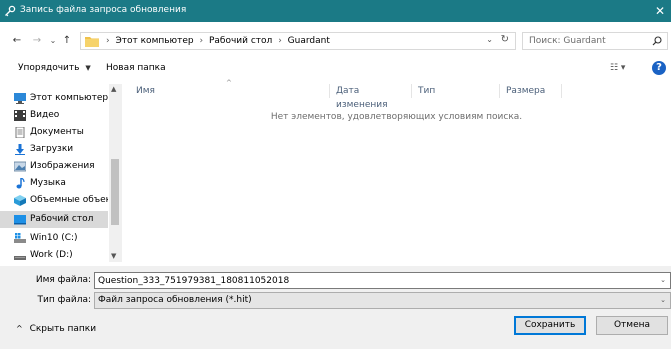 The width and height of the screenshot is (671, 349). What do you see at coordinates (617, 68) in the screenshot?
I see `view-options-icon: ☷ ▾` at bounding box center [617, 68].